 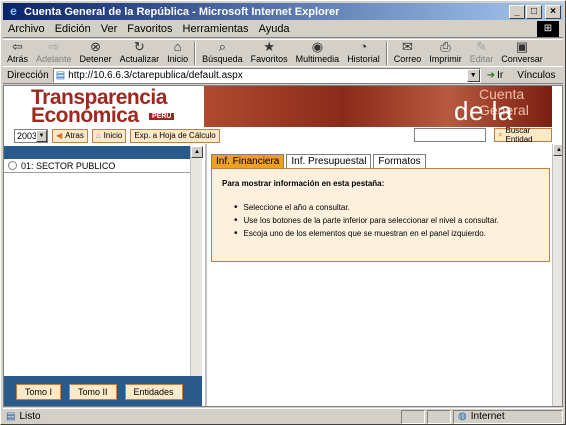 I want to click on export-button: Exp. a Hoja de Cálculo, so click(x=175, y=135).